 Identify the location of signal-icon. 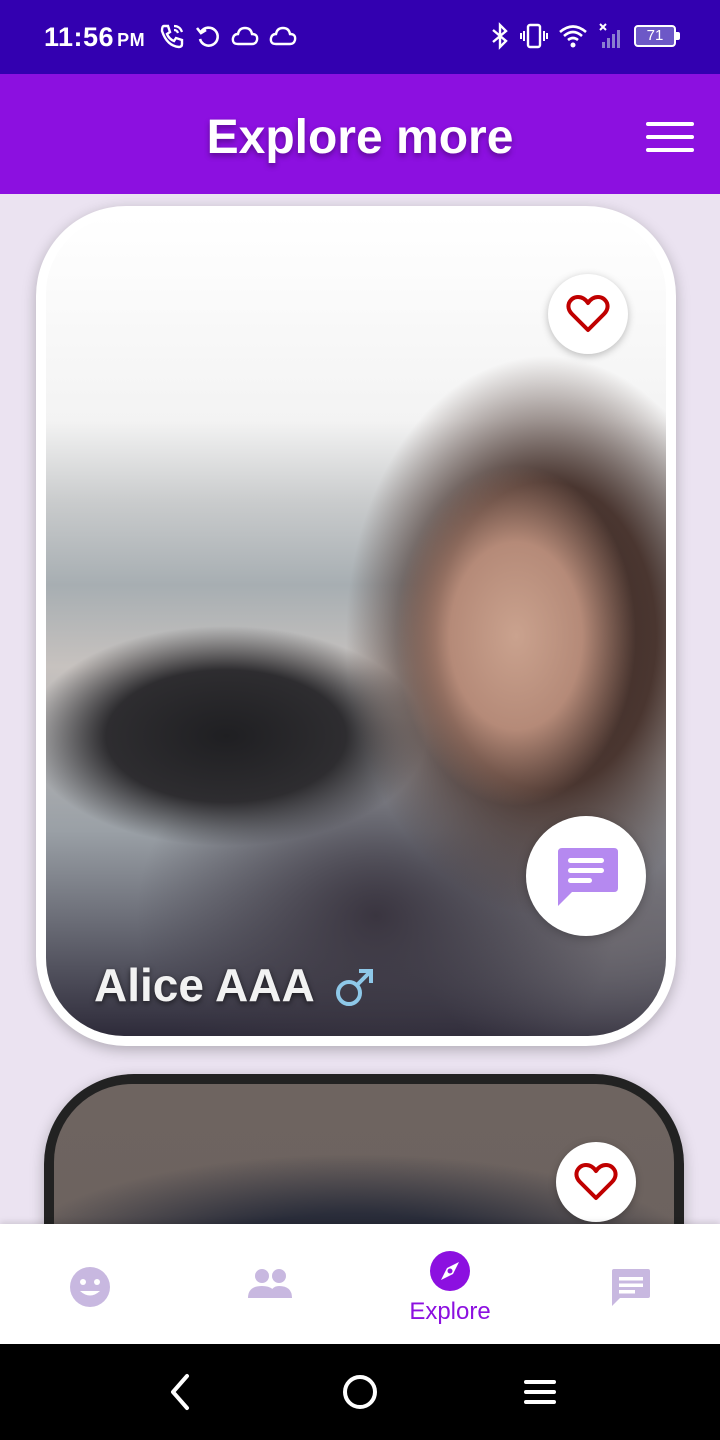
(609, 35).